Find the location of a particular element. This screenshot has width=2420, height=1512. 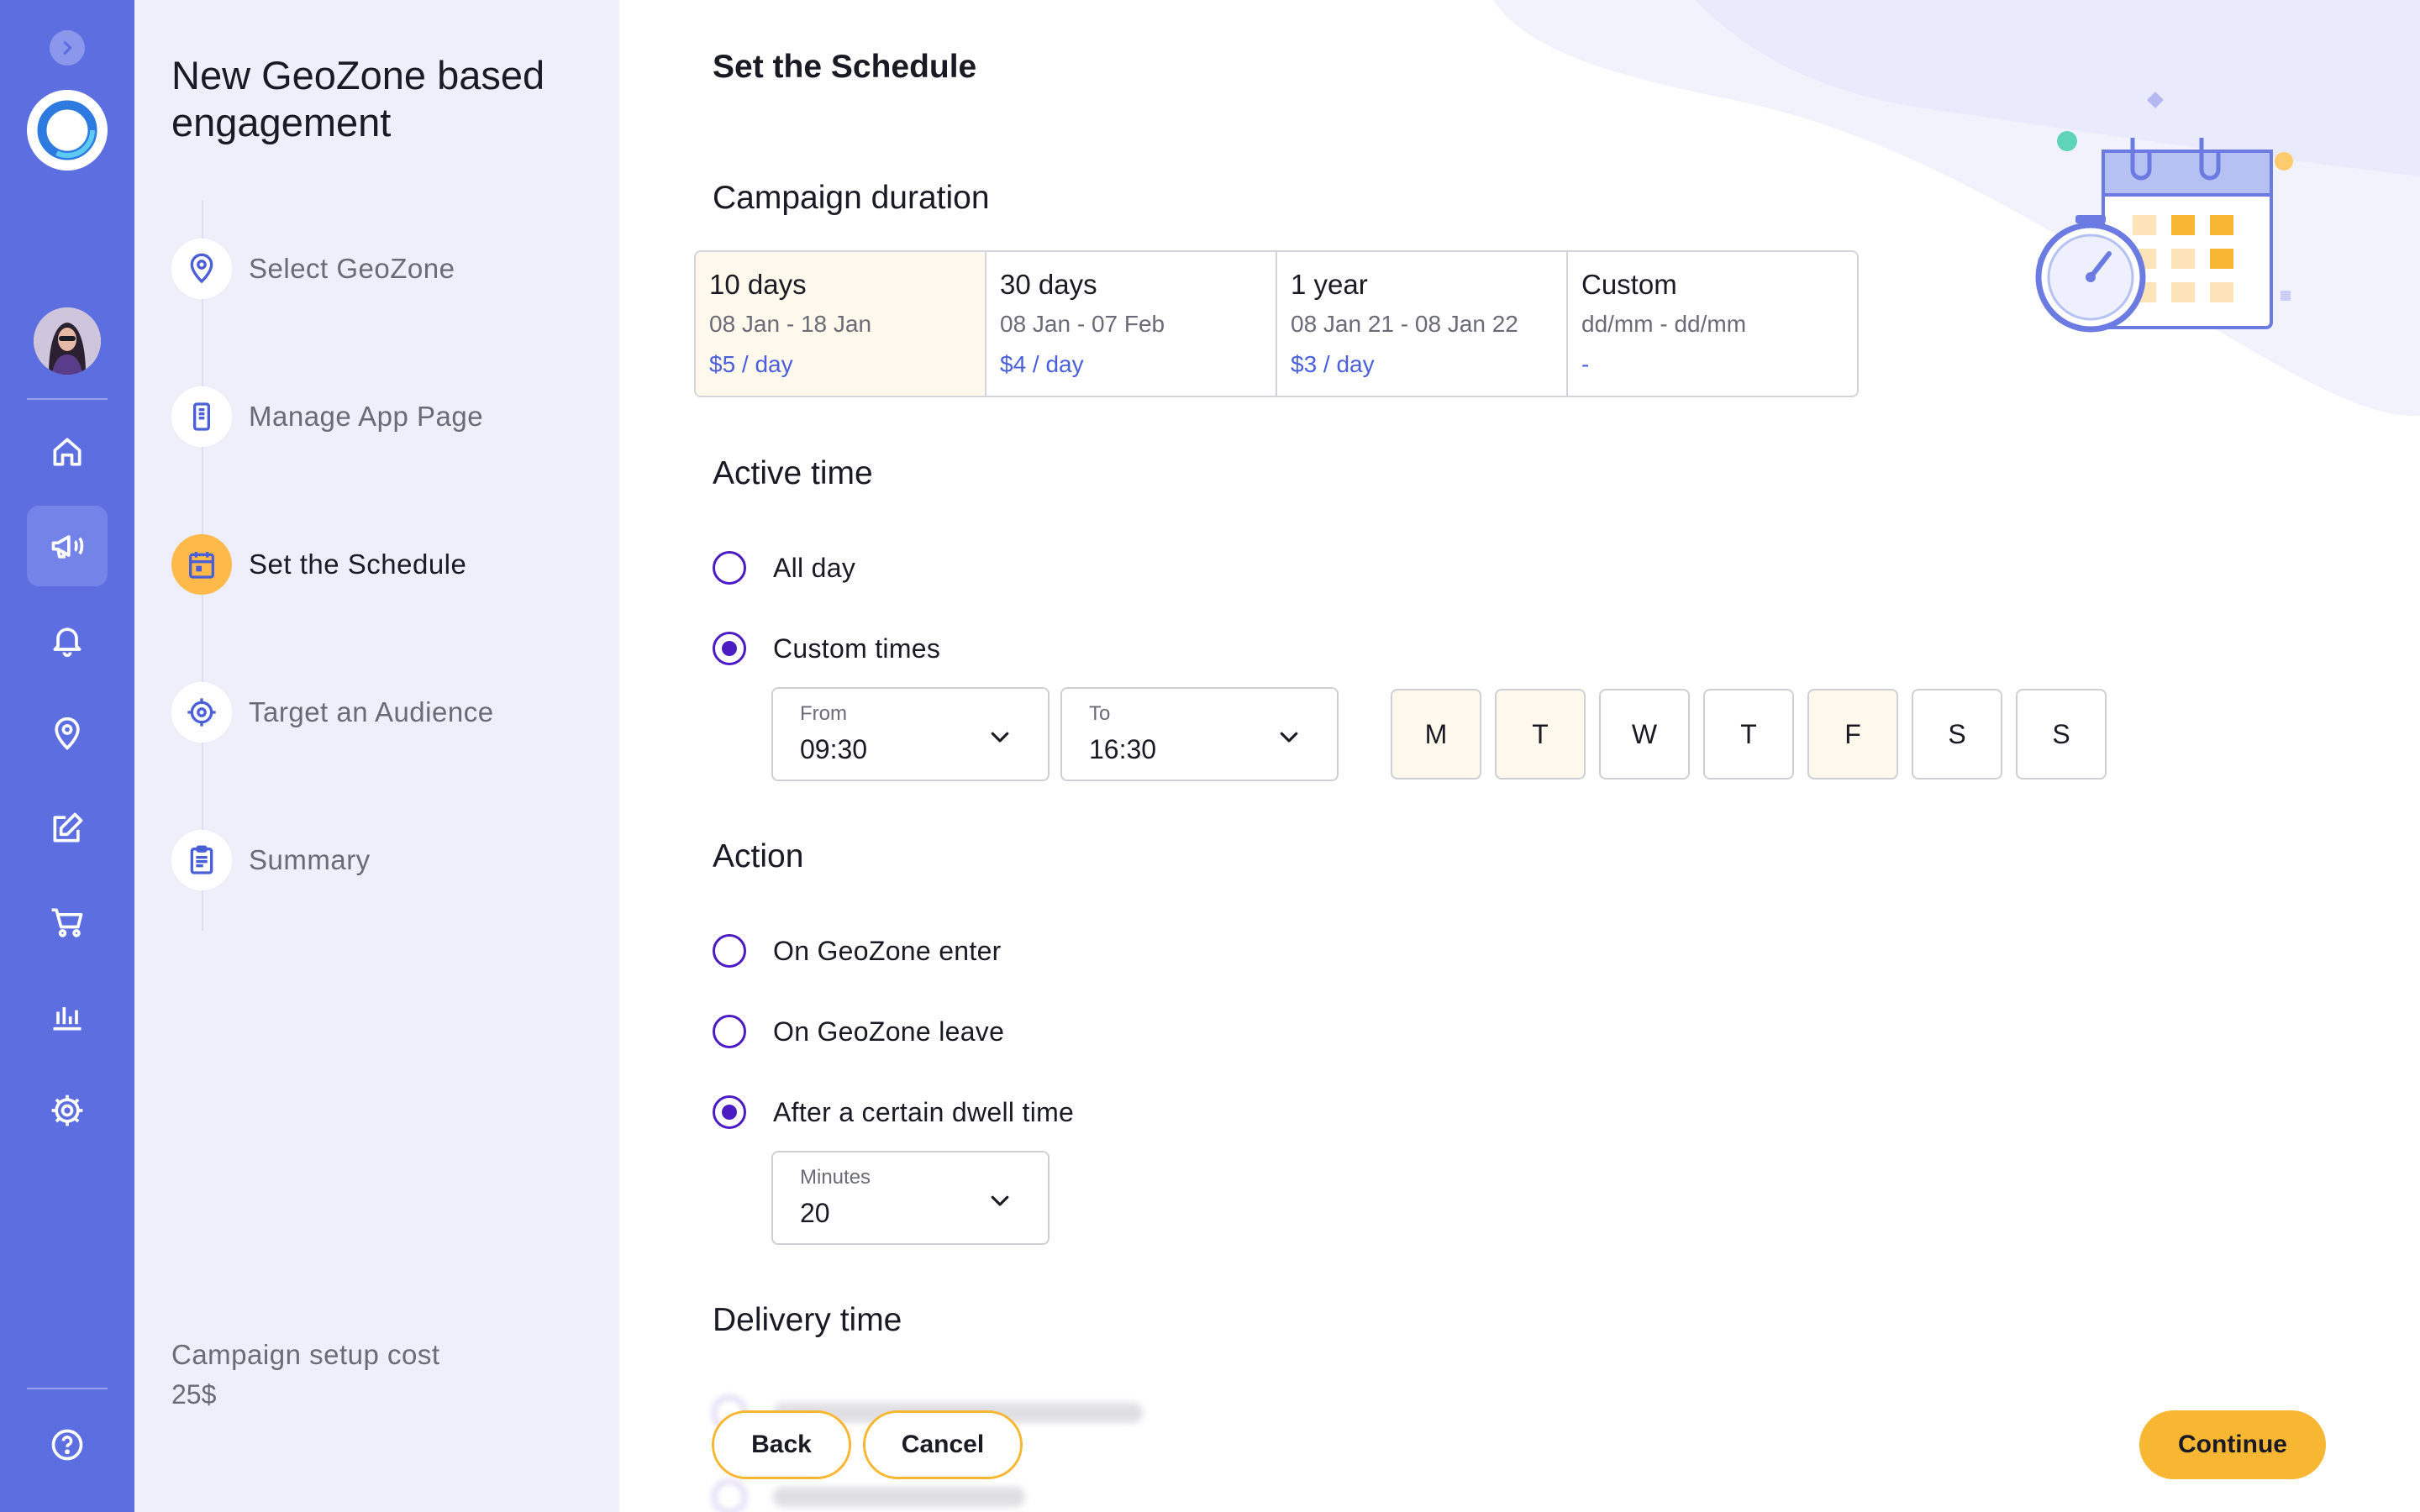

duration-option-10-days: 10 days 08 Jan - 18 Jan $5 / day is located at coordinates (841, 324).